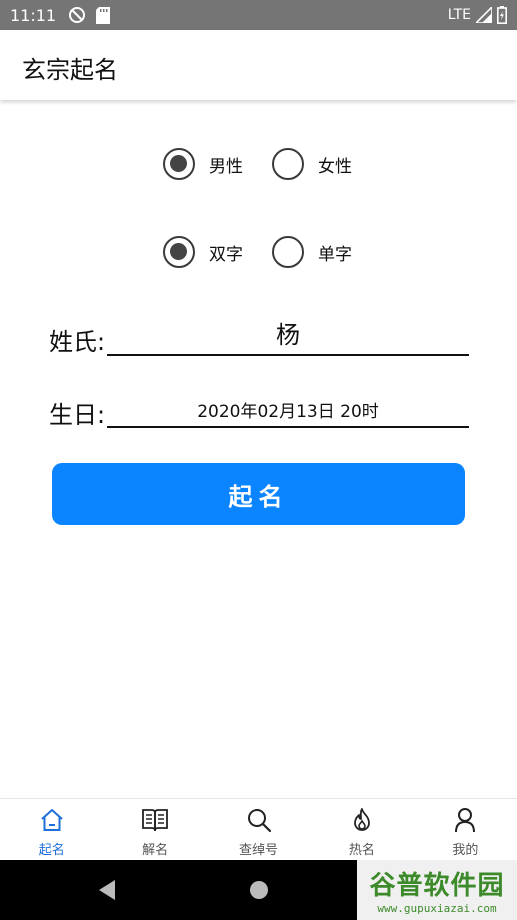  I want to click on status-icons-left, so click(89, 15).